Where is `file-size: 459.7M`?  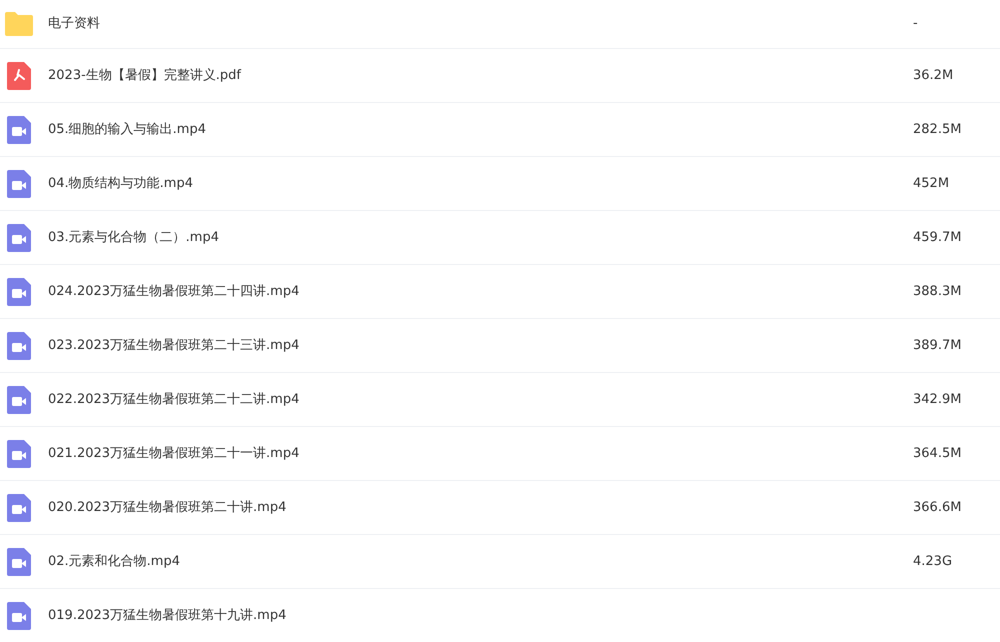 file-size: 459.7M is located at coordinates (937, 237).